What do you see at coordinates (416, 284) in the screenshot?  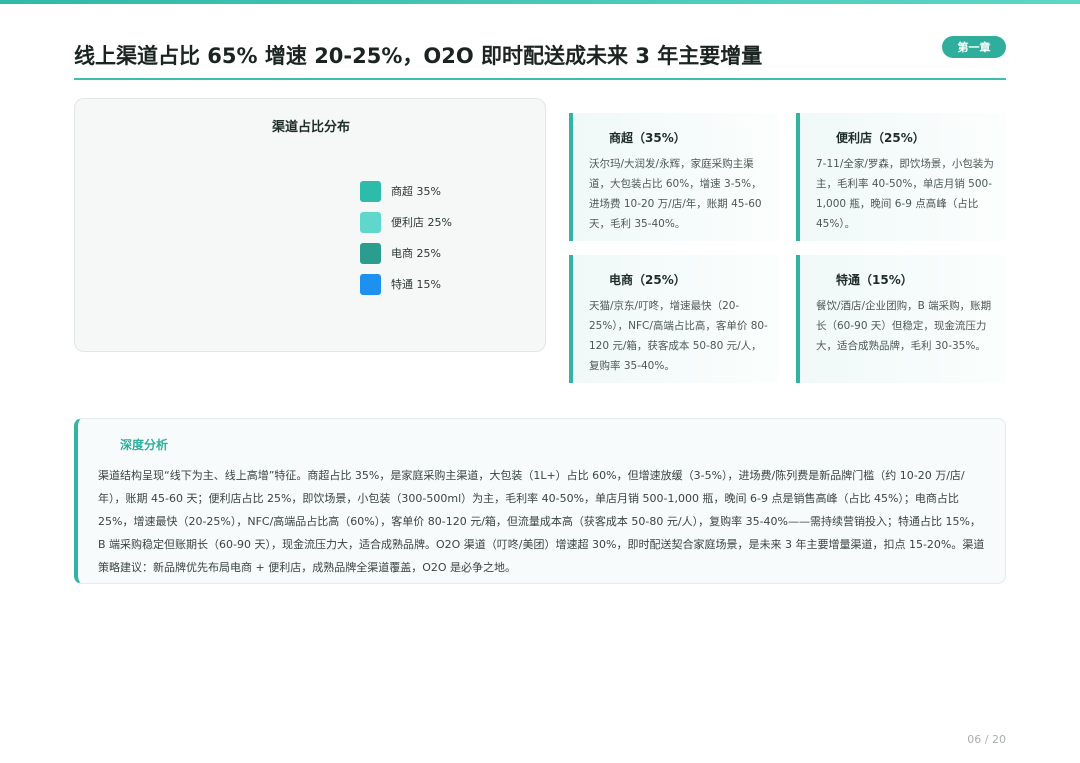 I see `legend-label: 特通 15%` at bounding box center [416, 284].